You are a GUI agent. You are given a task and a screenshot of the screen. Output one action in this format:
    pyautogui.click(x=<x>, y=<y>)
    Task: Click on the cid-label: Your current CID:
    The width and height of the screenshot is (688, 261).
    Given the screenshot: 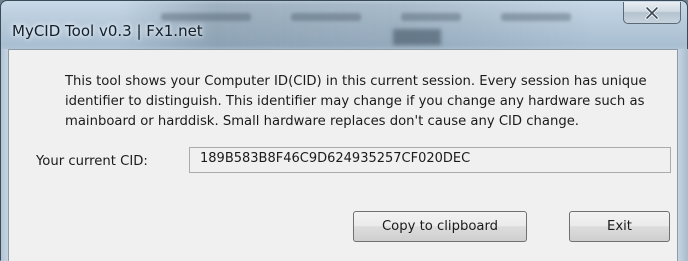 What is the action you would take?
    pyautogui.click(x=92, y=161)
    